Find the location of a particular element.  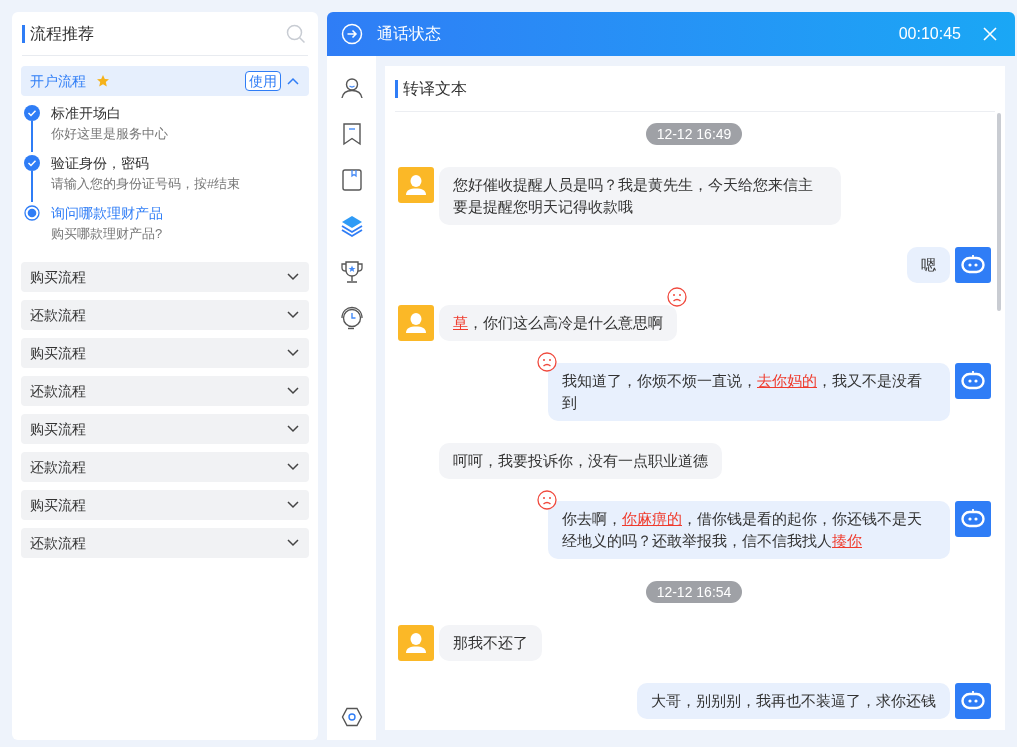

person-icon is located at coordinates (351, 88).